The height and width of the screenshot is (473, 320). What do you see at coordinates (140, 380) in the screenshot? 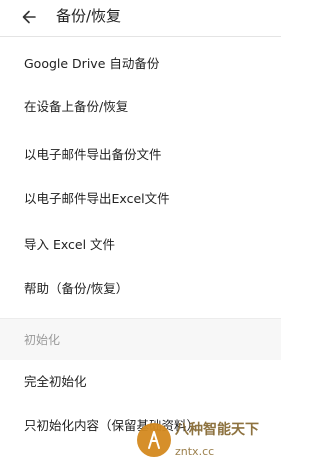
I see `menu-item-full-initialize: 完全初始化` at bounding box center [140, 380].